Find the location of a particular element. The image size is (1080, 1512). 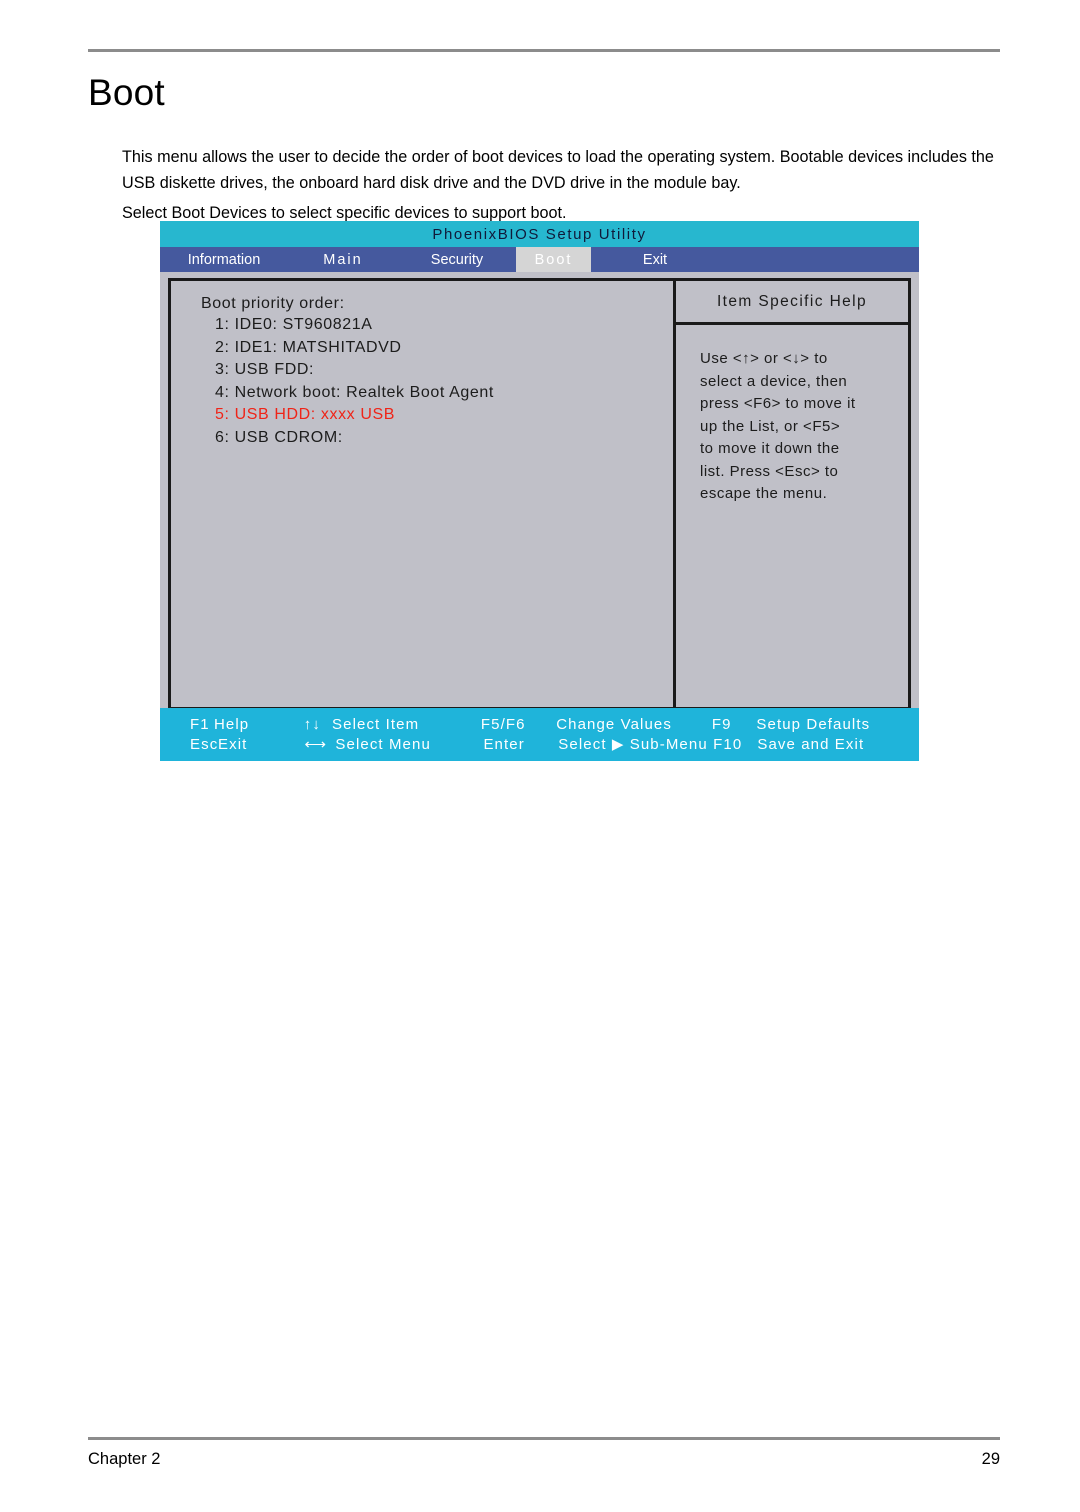

tab-boot: Boot is located at coordinates (553, 259).